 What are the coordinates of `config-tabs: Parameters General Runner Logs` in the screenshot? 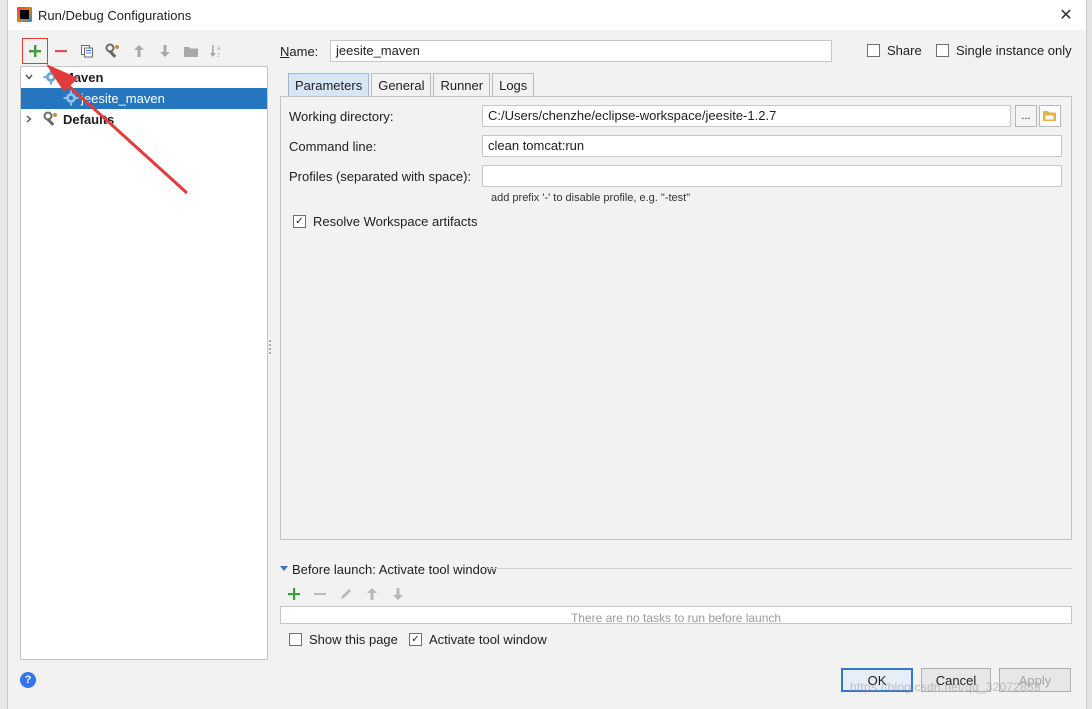 It's located at (412, 85).